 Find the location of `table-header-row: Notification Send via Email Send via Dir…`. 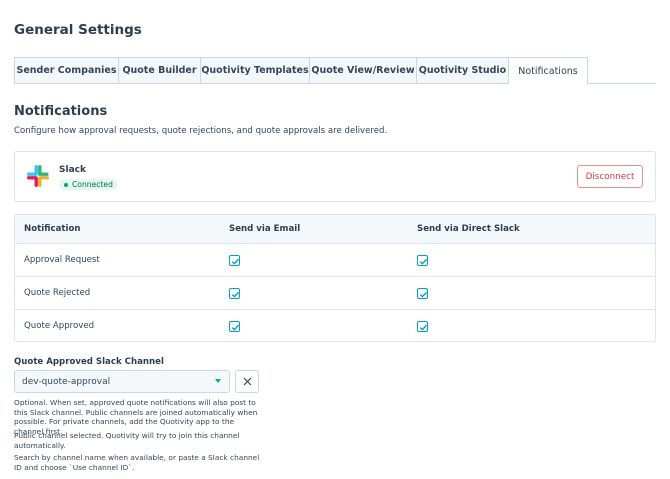

table-header-row: Notification Send via Email Send via Dir… is located at coordinates (335, 229).